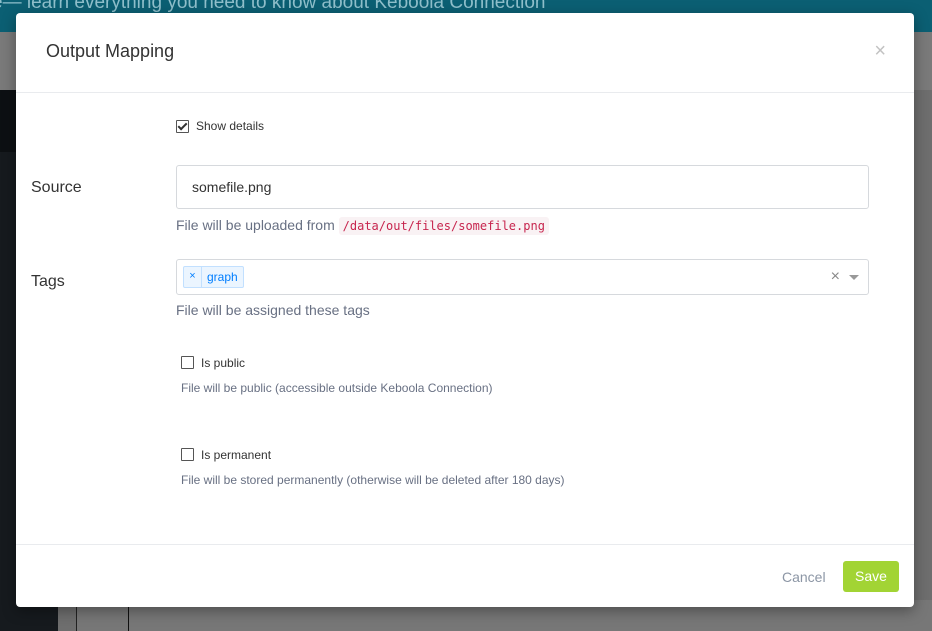 The image size is (932, 631). Describe the element at coordinates (835, 277) in the screenshot. I see `clear-tags-icon: ×` at that location.